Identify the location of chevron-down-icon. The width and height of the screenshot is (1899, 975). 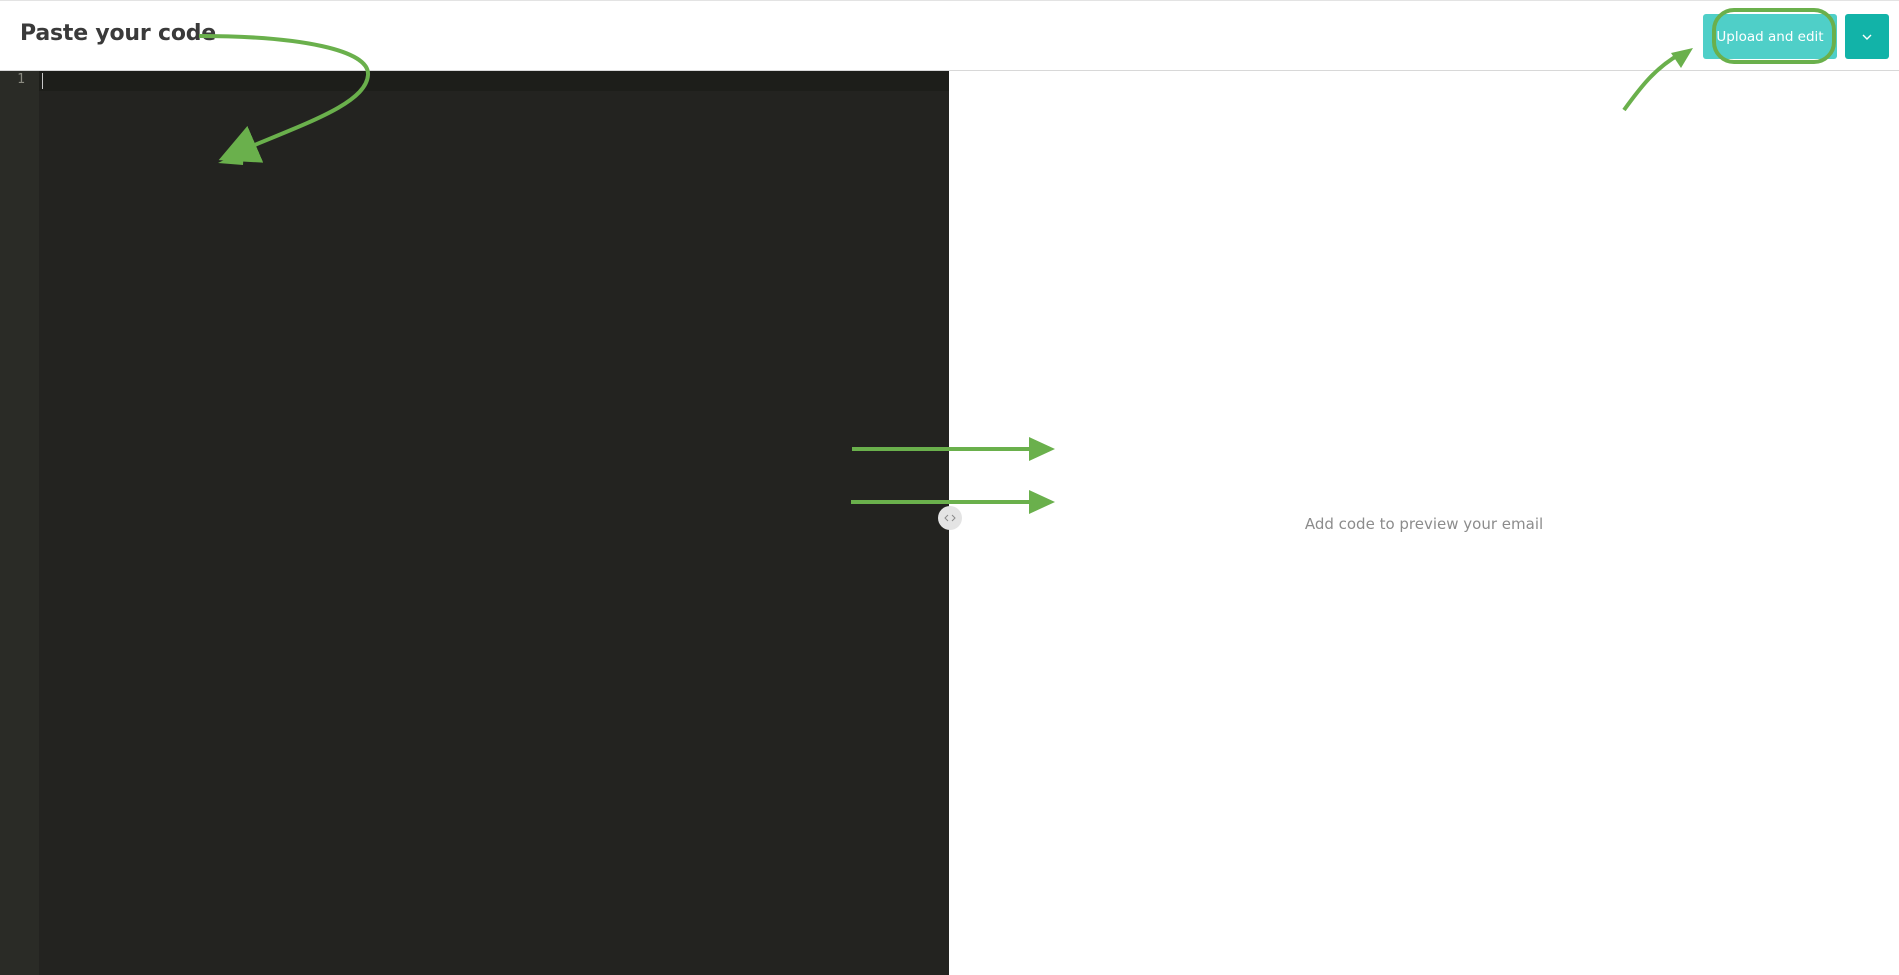
(1867, 37).